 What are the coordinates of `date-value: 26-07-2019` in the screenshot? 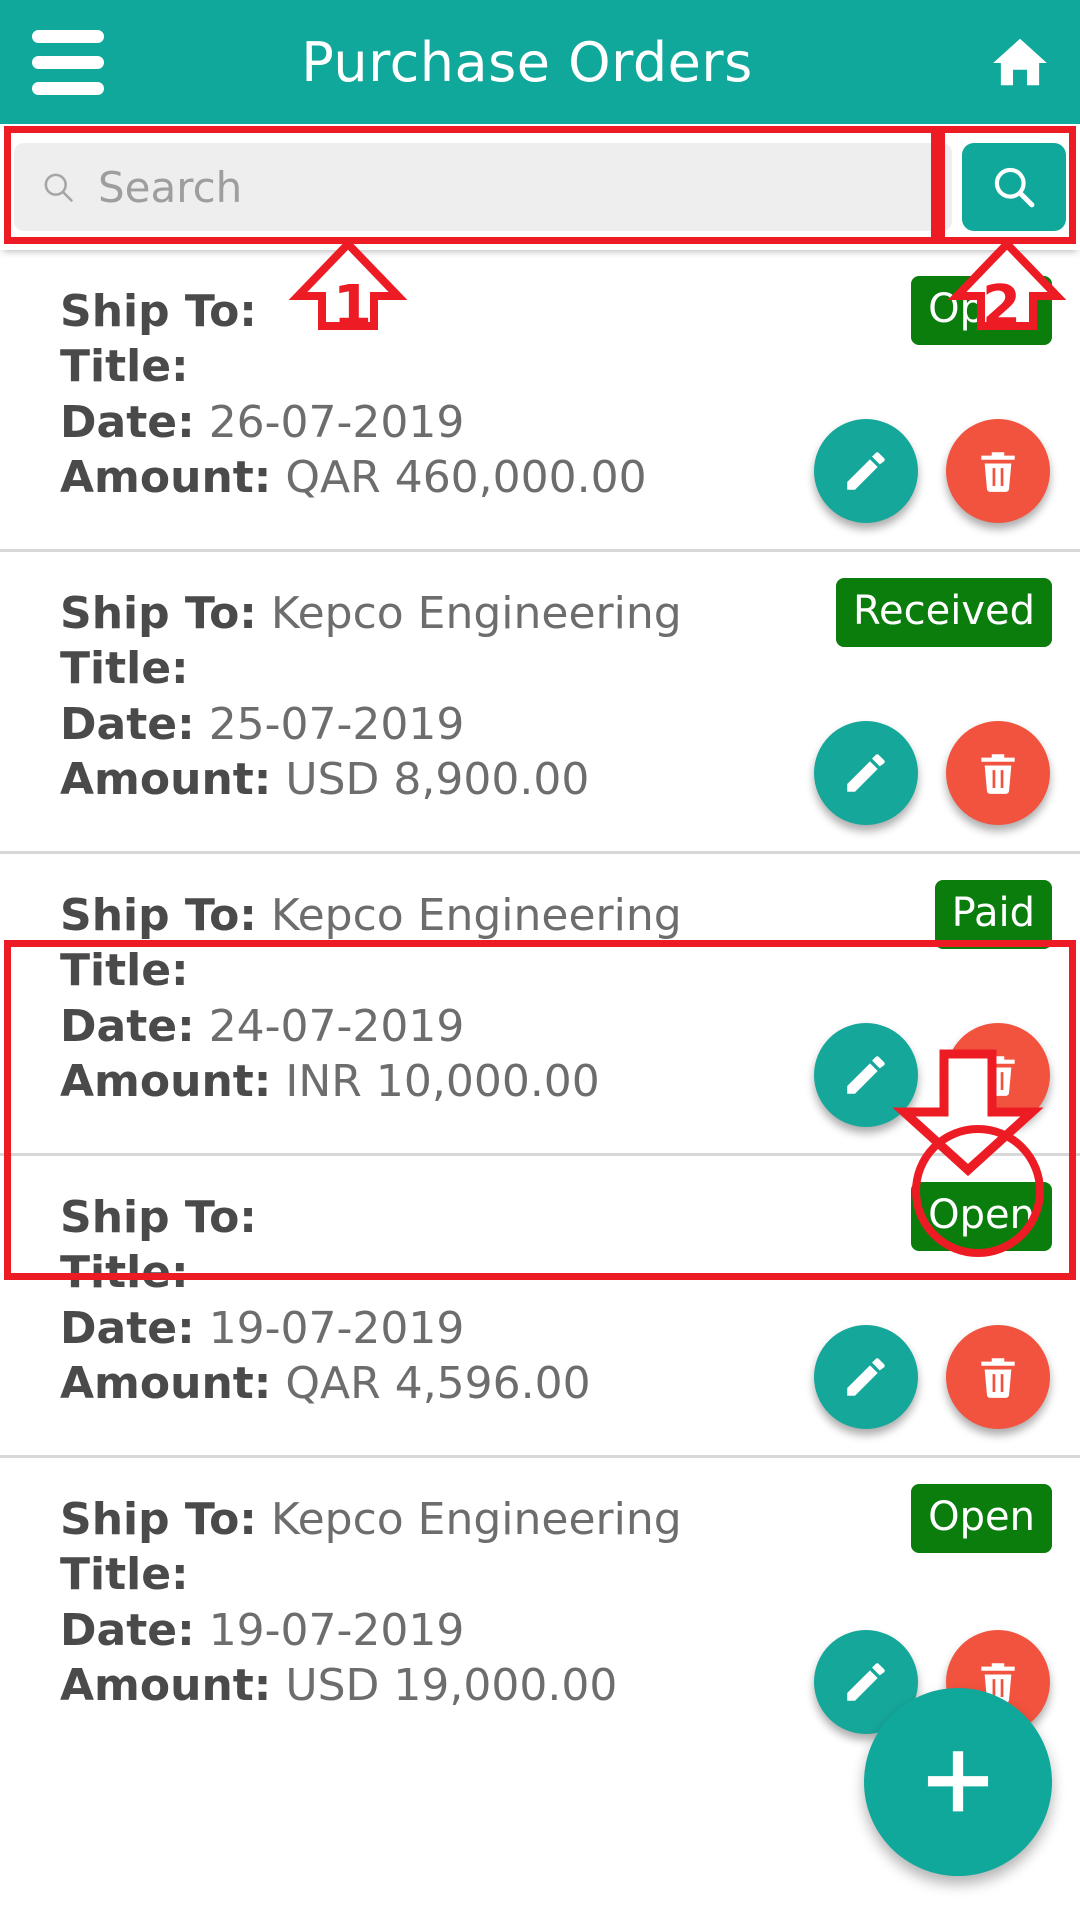 It's located at (336, 422).